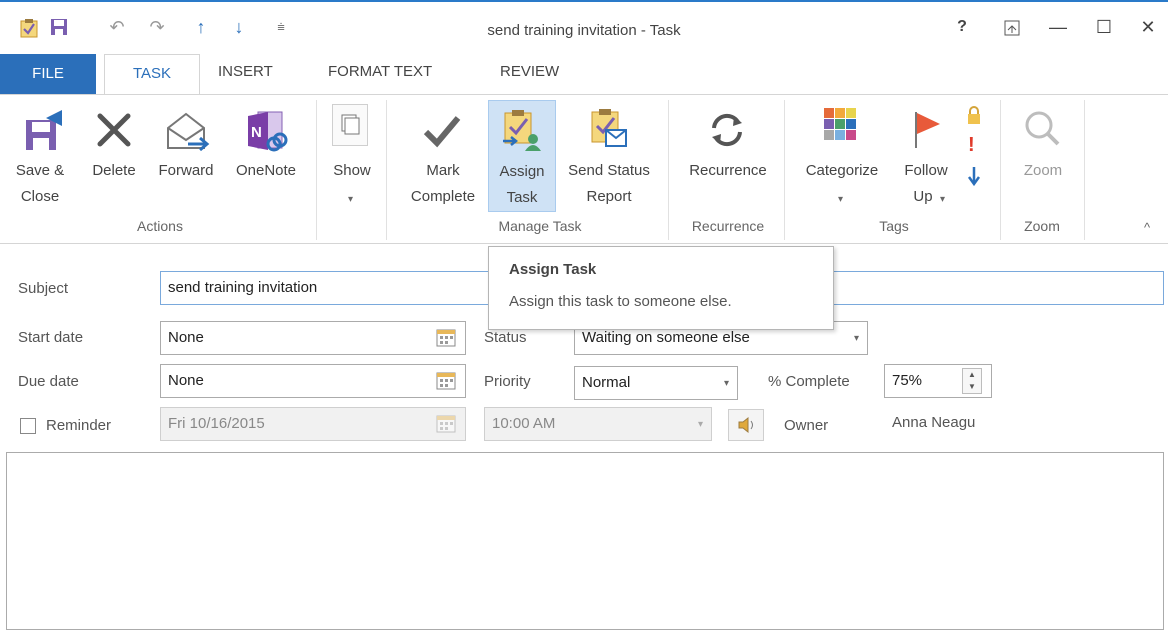 This screenshot has width=1168, height=632. Describe the element at coordinates (974, 145) in the screenshot. I see `high-importance-icon: !` at that location.